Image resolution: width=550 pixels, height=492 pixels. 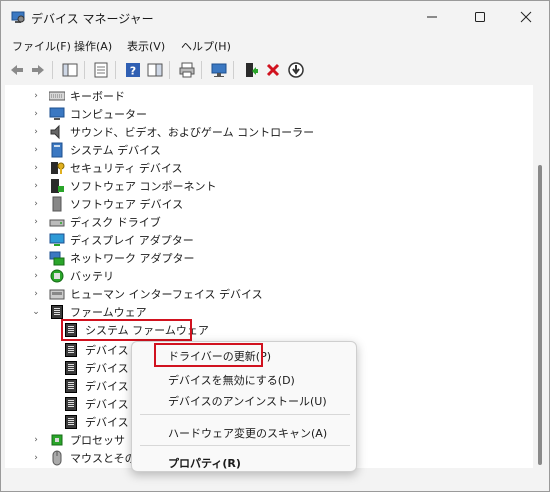 What do you see at coordinates (57, 96) in the screenshot?
I see `keyboard-icon` at bounding box center [57, 96].